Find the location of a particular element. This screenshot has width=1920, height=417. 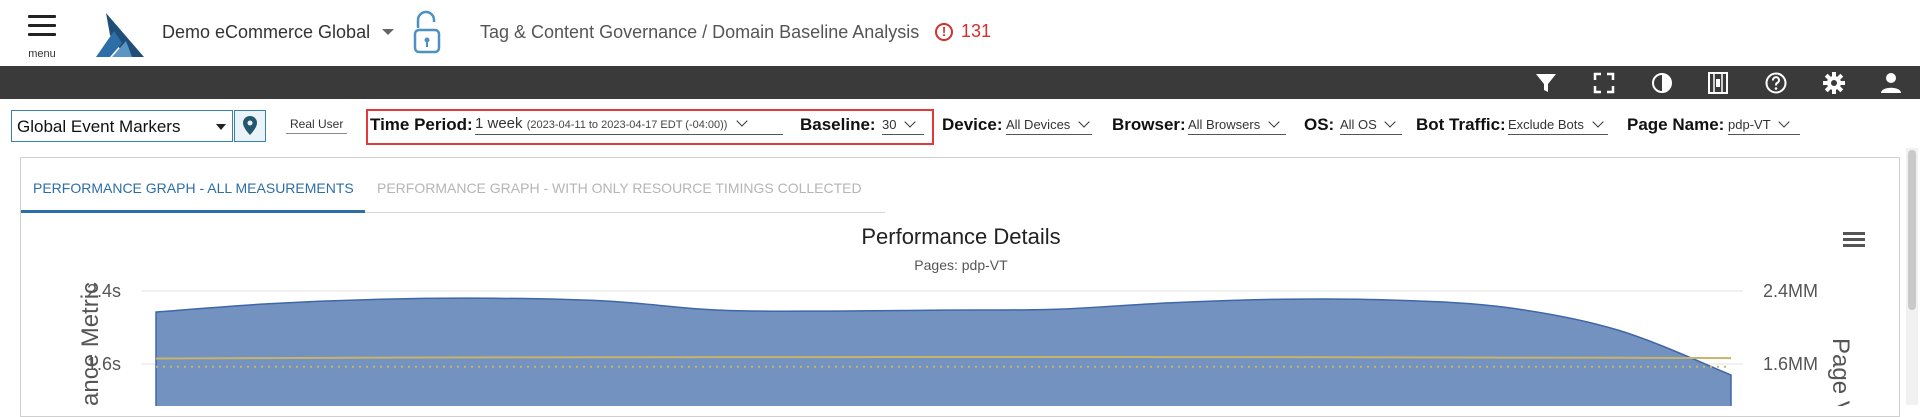

device-label: Device: is located at coordinates (972, 124).